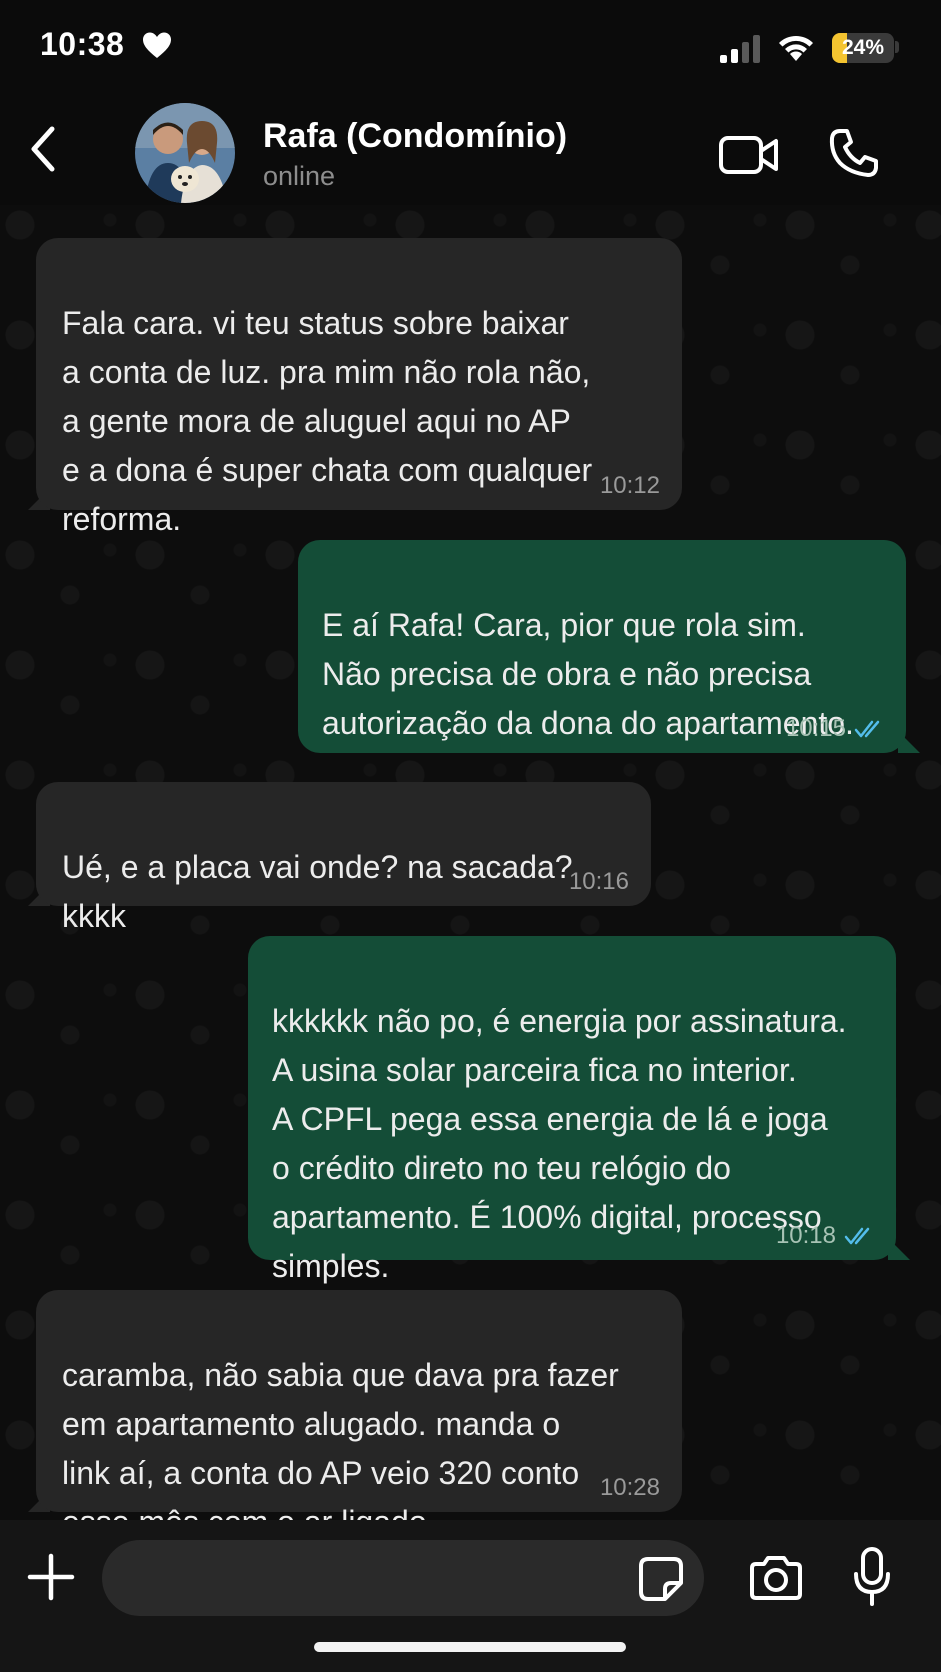 The height and width of the screenshot is (1672, 941). I want to click on message-input, so click(403, 1578).